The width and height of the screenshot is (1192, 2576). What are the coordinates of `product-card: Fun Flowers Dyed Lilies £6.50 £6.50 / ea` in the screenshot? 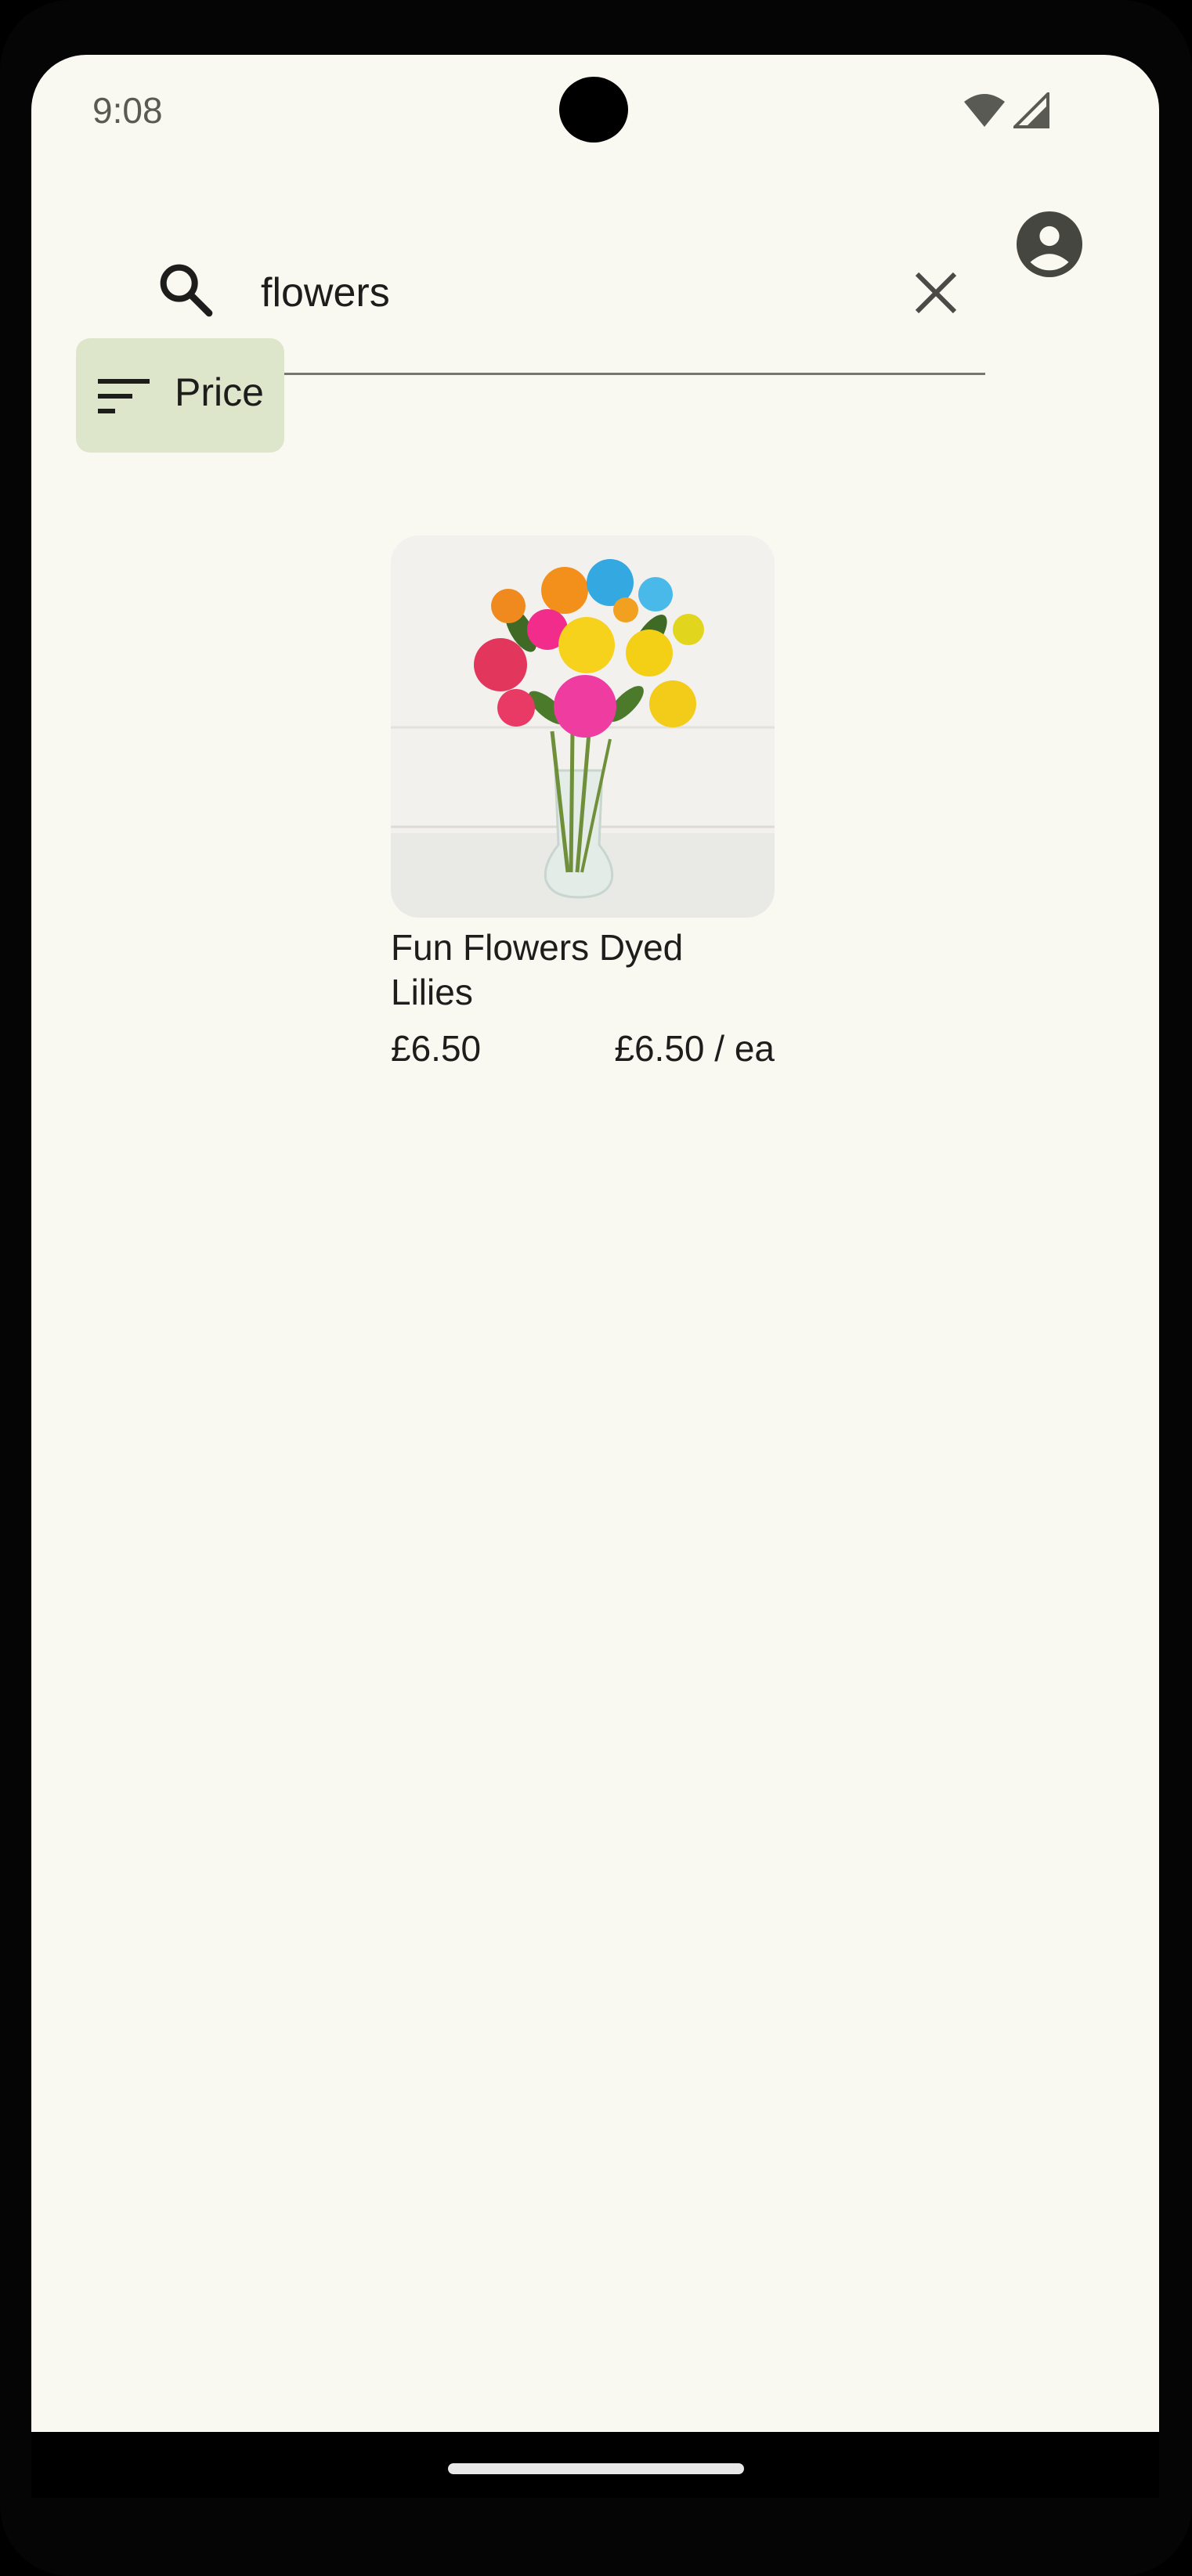 It's located at (583, 810).